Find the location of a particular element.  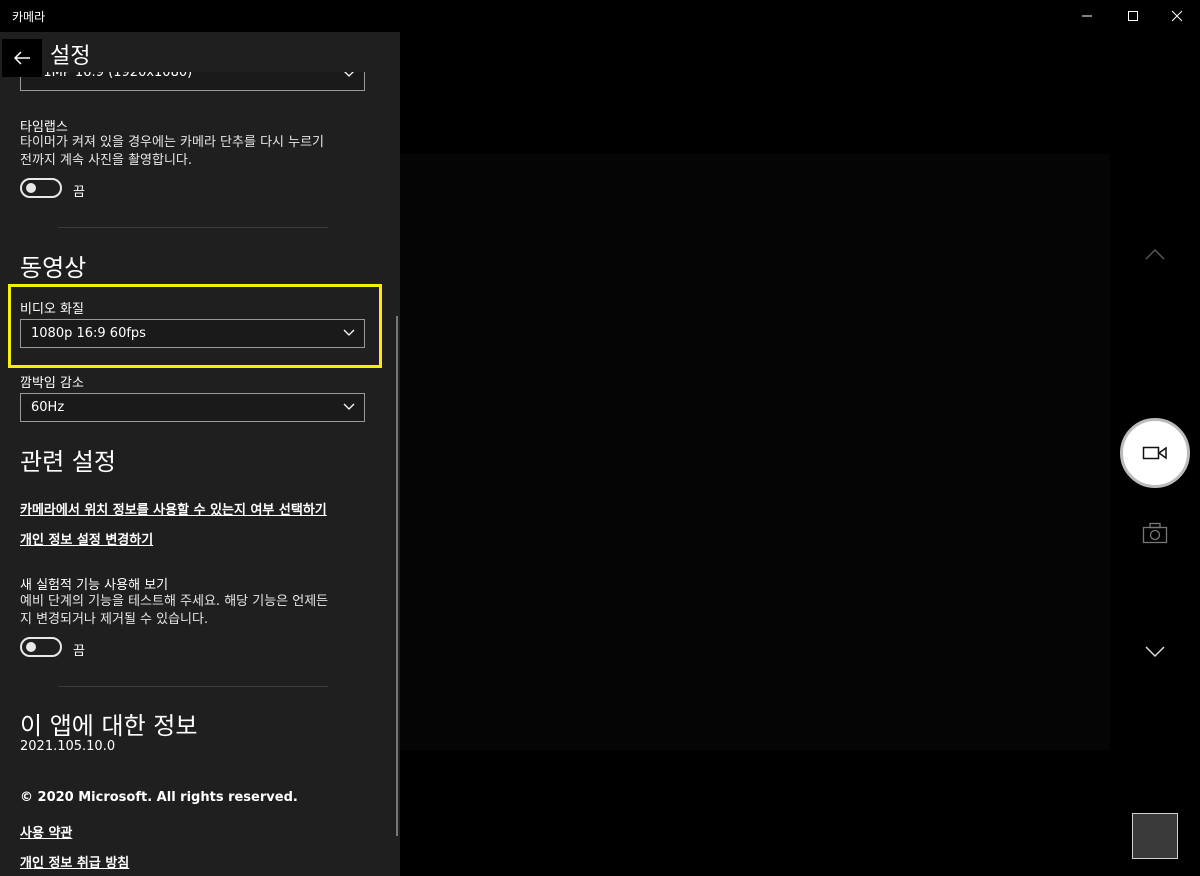

experimental-toggle is located at coordinates (41, 647).